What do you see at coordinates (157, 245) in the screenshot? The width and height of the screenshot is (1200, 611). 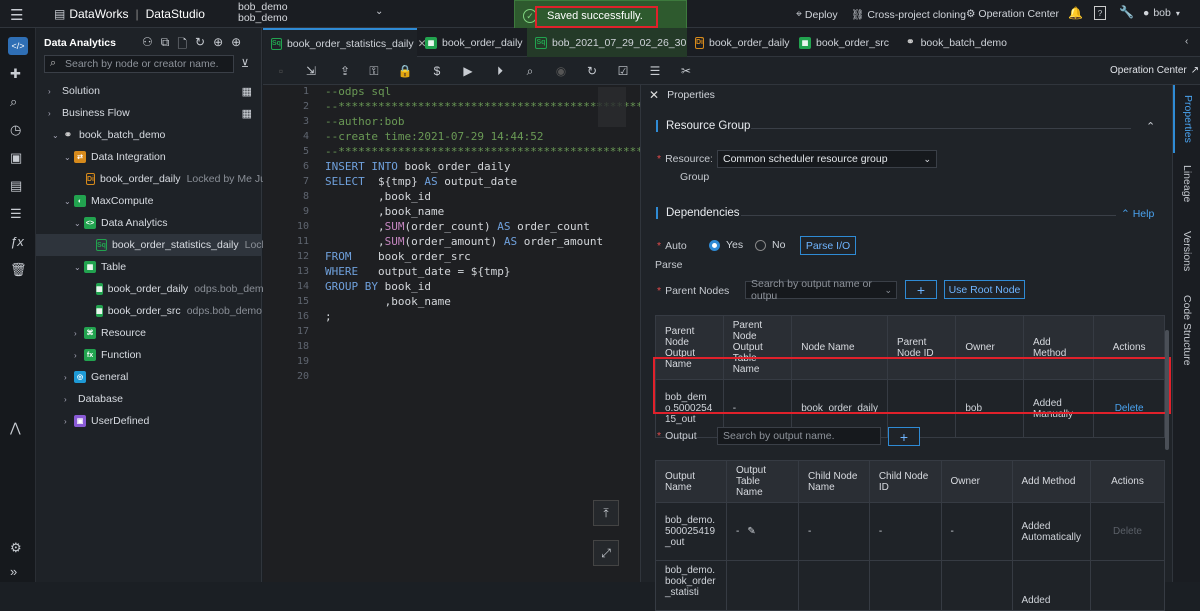 I see `tree-item-book-order-statistics-daily: Sq book_order_statistics_daily Locked` at bounding box center [157, 245].